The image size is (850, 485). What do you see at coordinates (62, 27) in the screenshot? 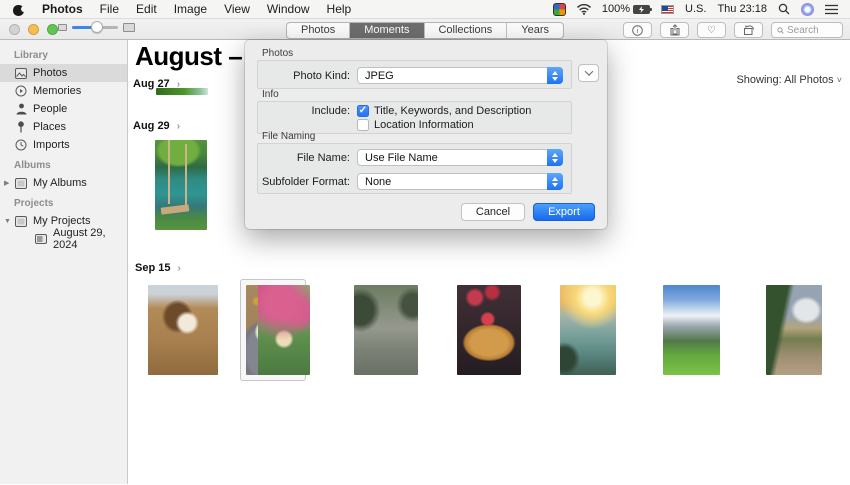
I see `small-thumbnails-icon` at bounding box center [62, 27].